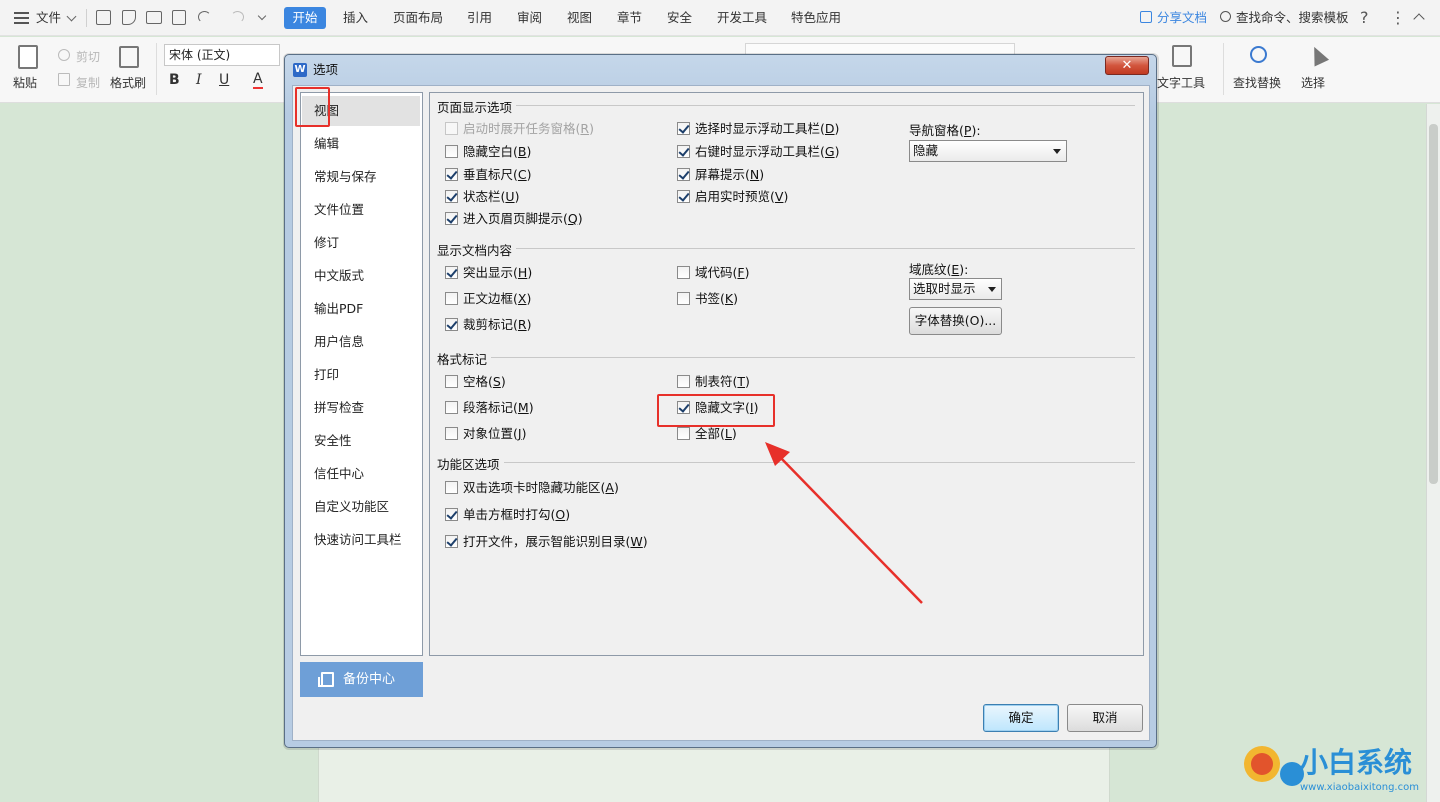 This screenshot has height=802, width=1440. I want to click on undo-icon, so click(204, 17).